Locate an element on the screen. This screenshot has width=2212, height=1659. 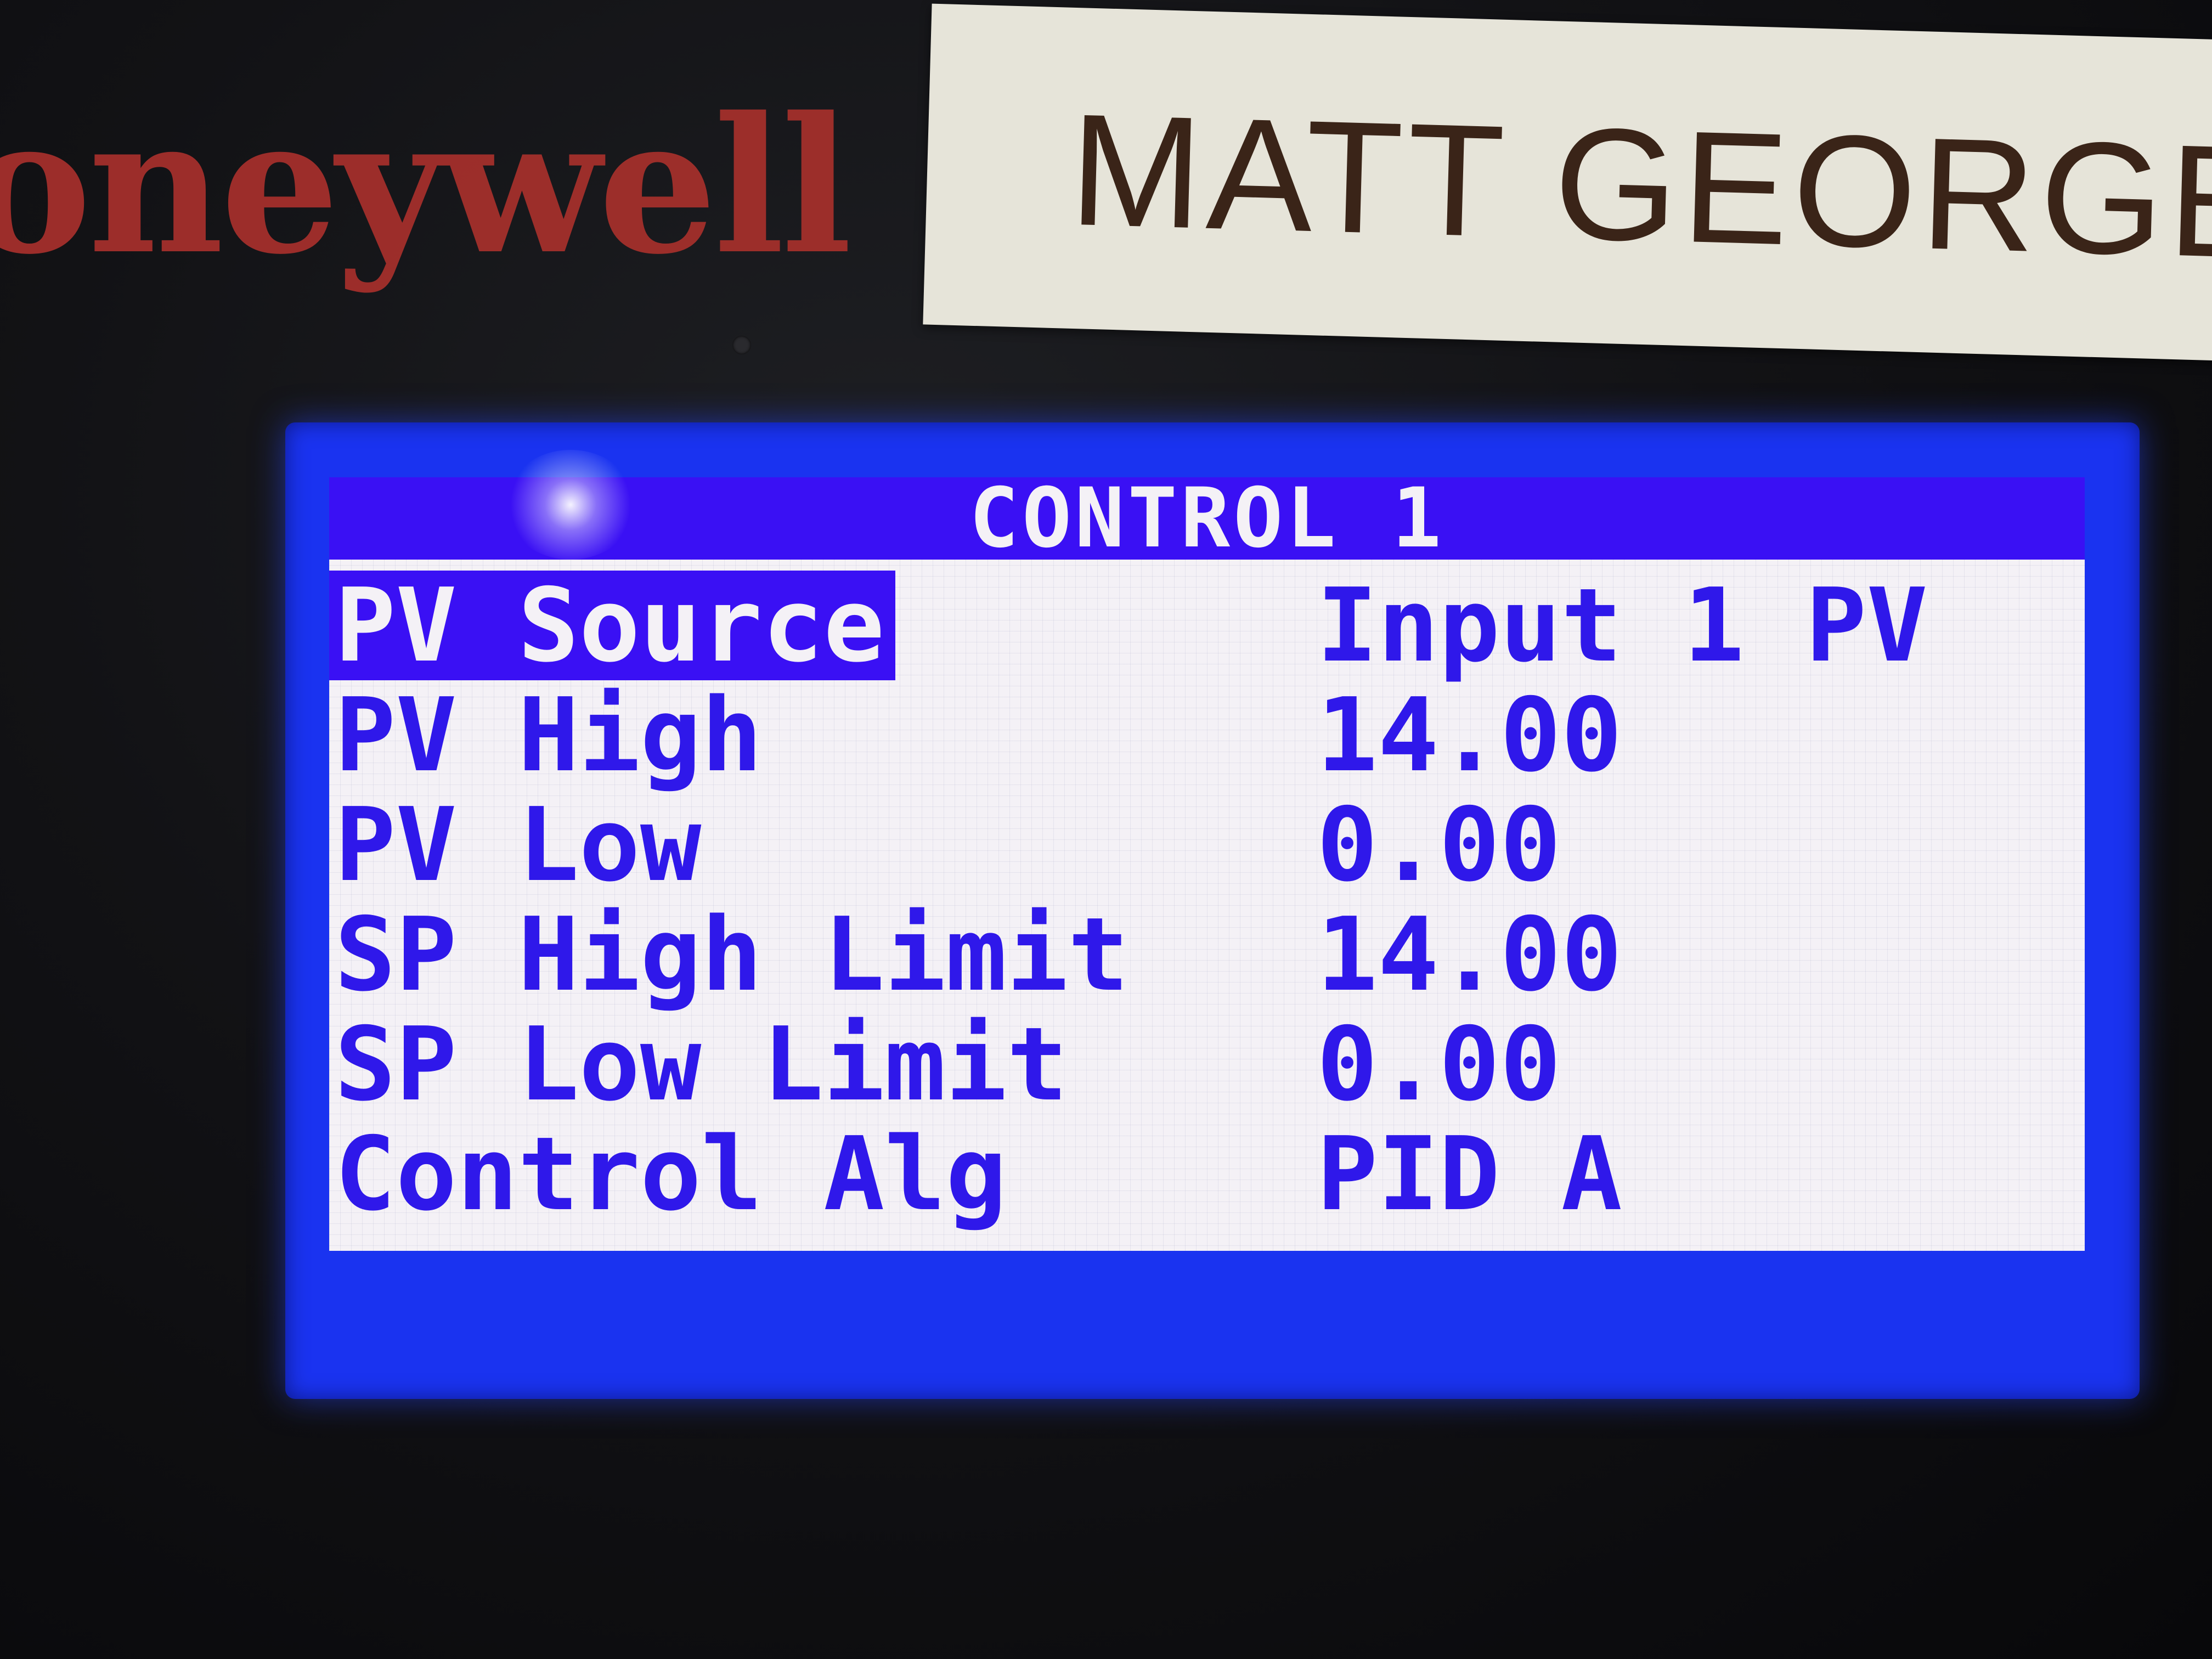
menu-row-sp-high-limit: SP High Limit 14.00 is located at coordinates (1207, 955).